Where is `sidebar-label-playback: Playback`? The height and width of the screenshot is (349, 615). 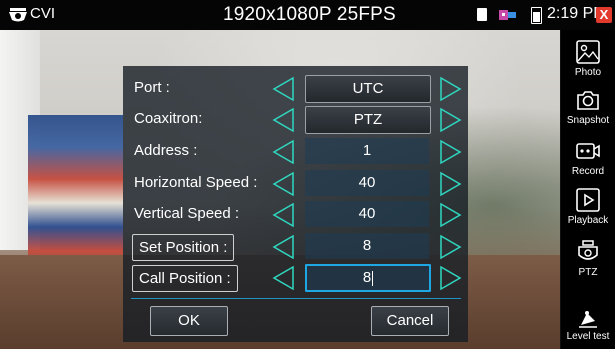 sidebar-label-playback: Playback is located at coordinates (588, 220).